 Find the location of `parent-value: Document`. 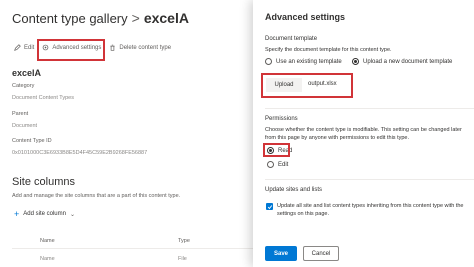

parent-value: Document is located at coordinates (24, 126).